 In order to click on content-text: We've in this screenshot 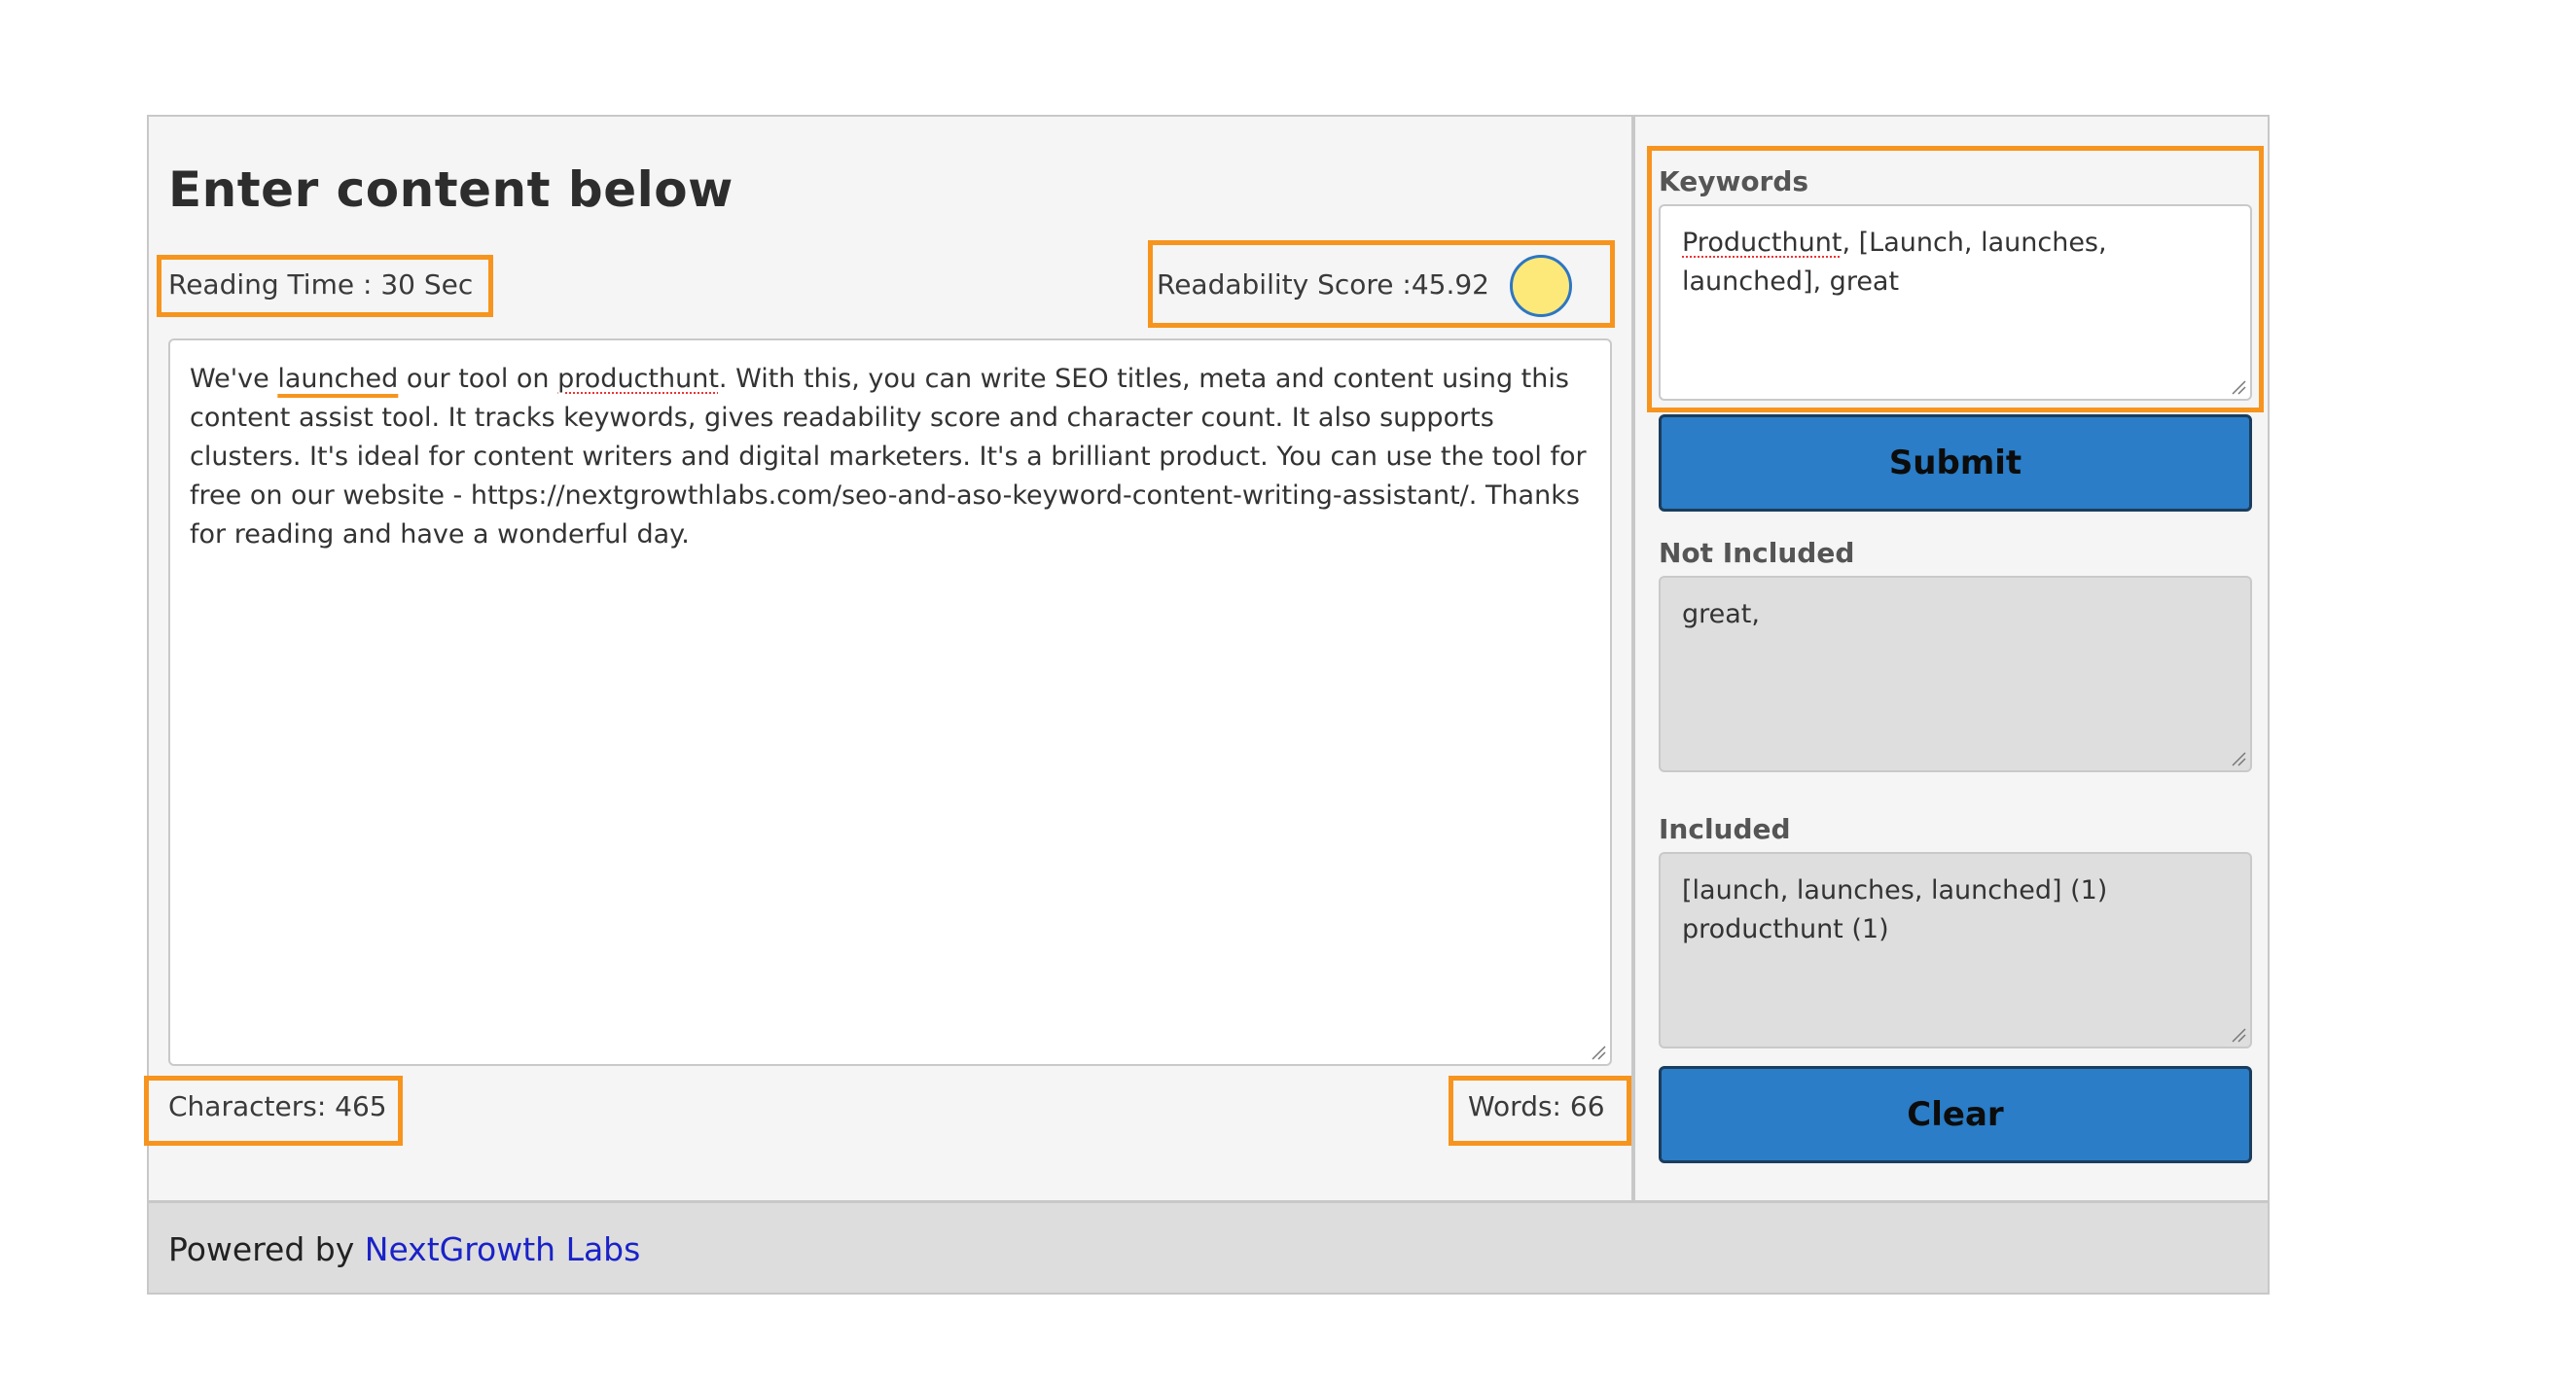, I will do `click(234, 379)`.